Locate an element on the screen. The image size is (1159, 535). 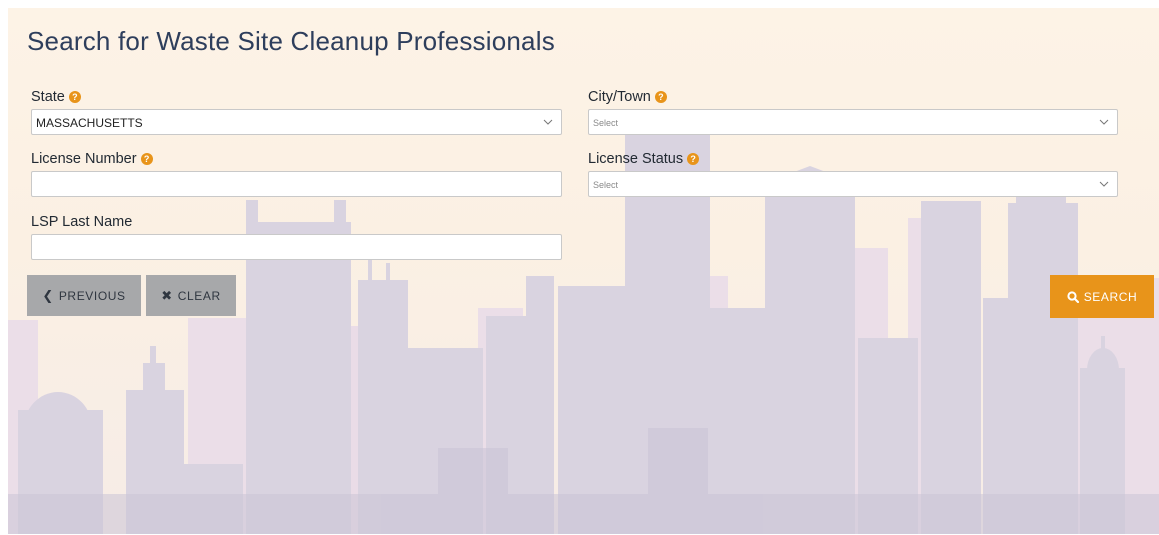
city-select-placeholder: Select is located at coordinates (606, 123).